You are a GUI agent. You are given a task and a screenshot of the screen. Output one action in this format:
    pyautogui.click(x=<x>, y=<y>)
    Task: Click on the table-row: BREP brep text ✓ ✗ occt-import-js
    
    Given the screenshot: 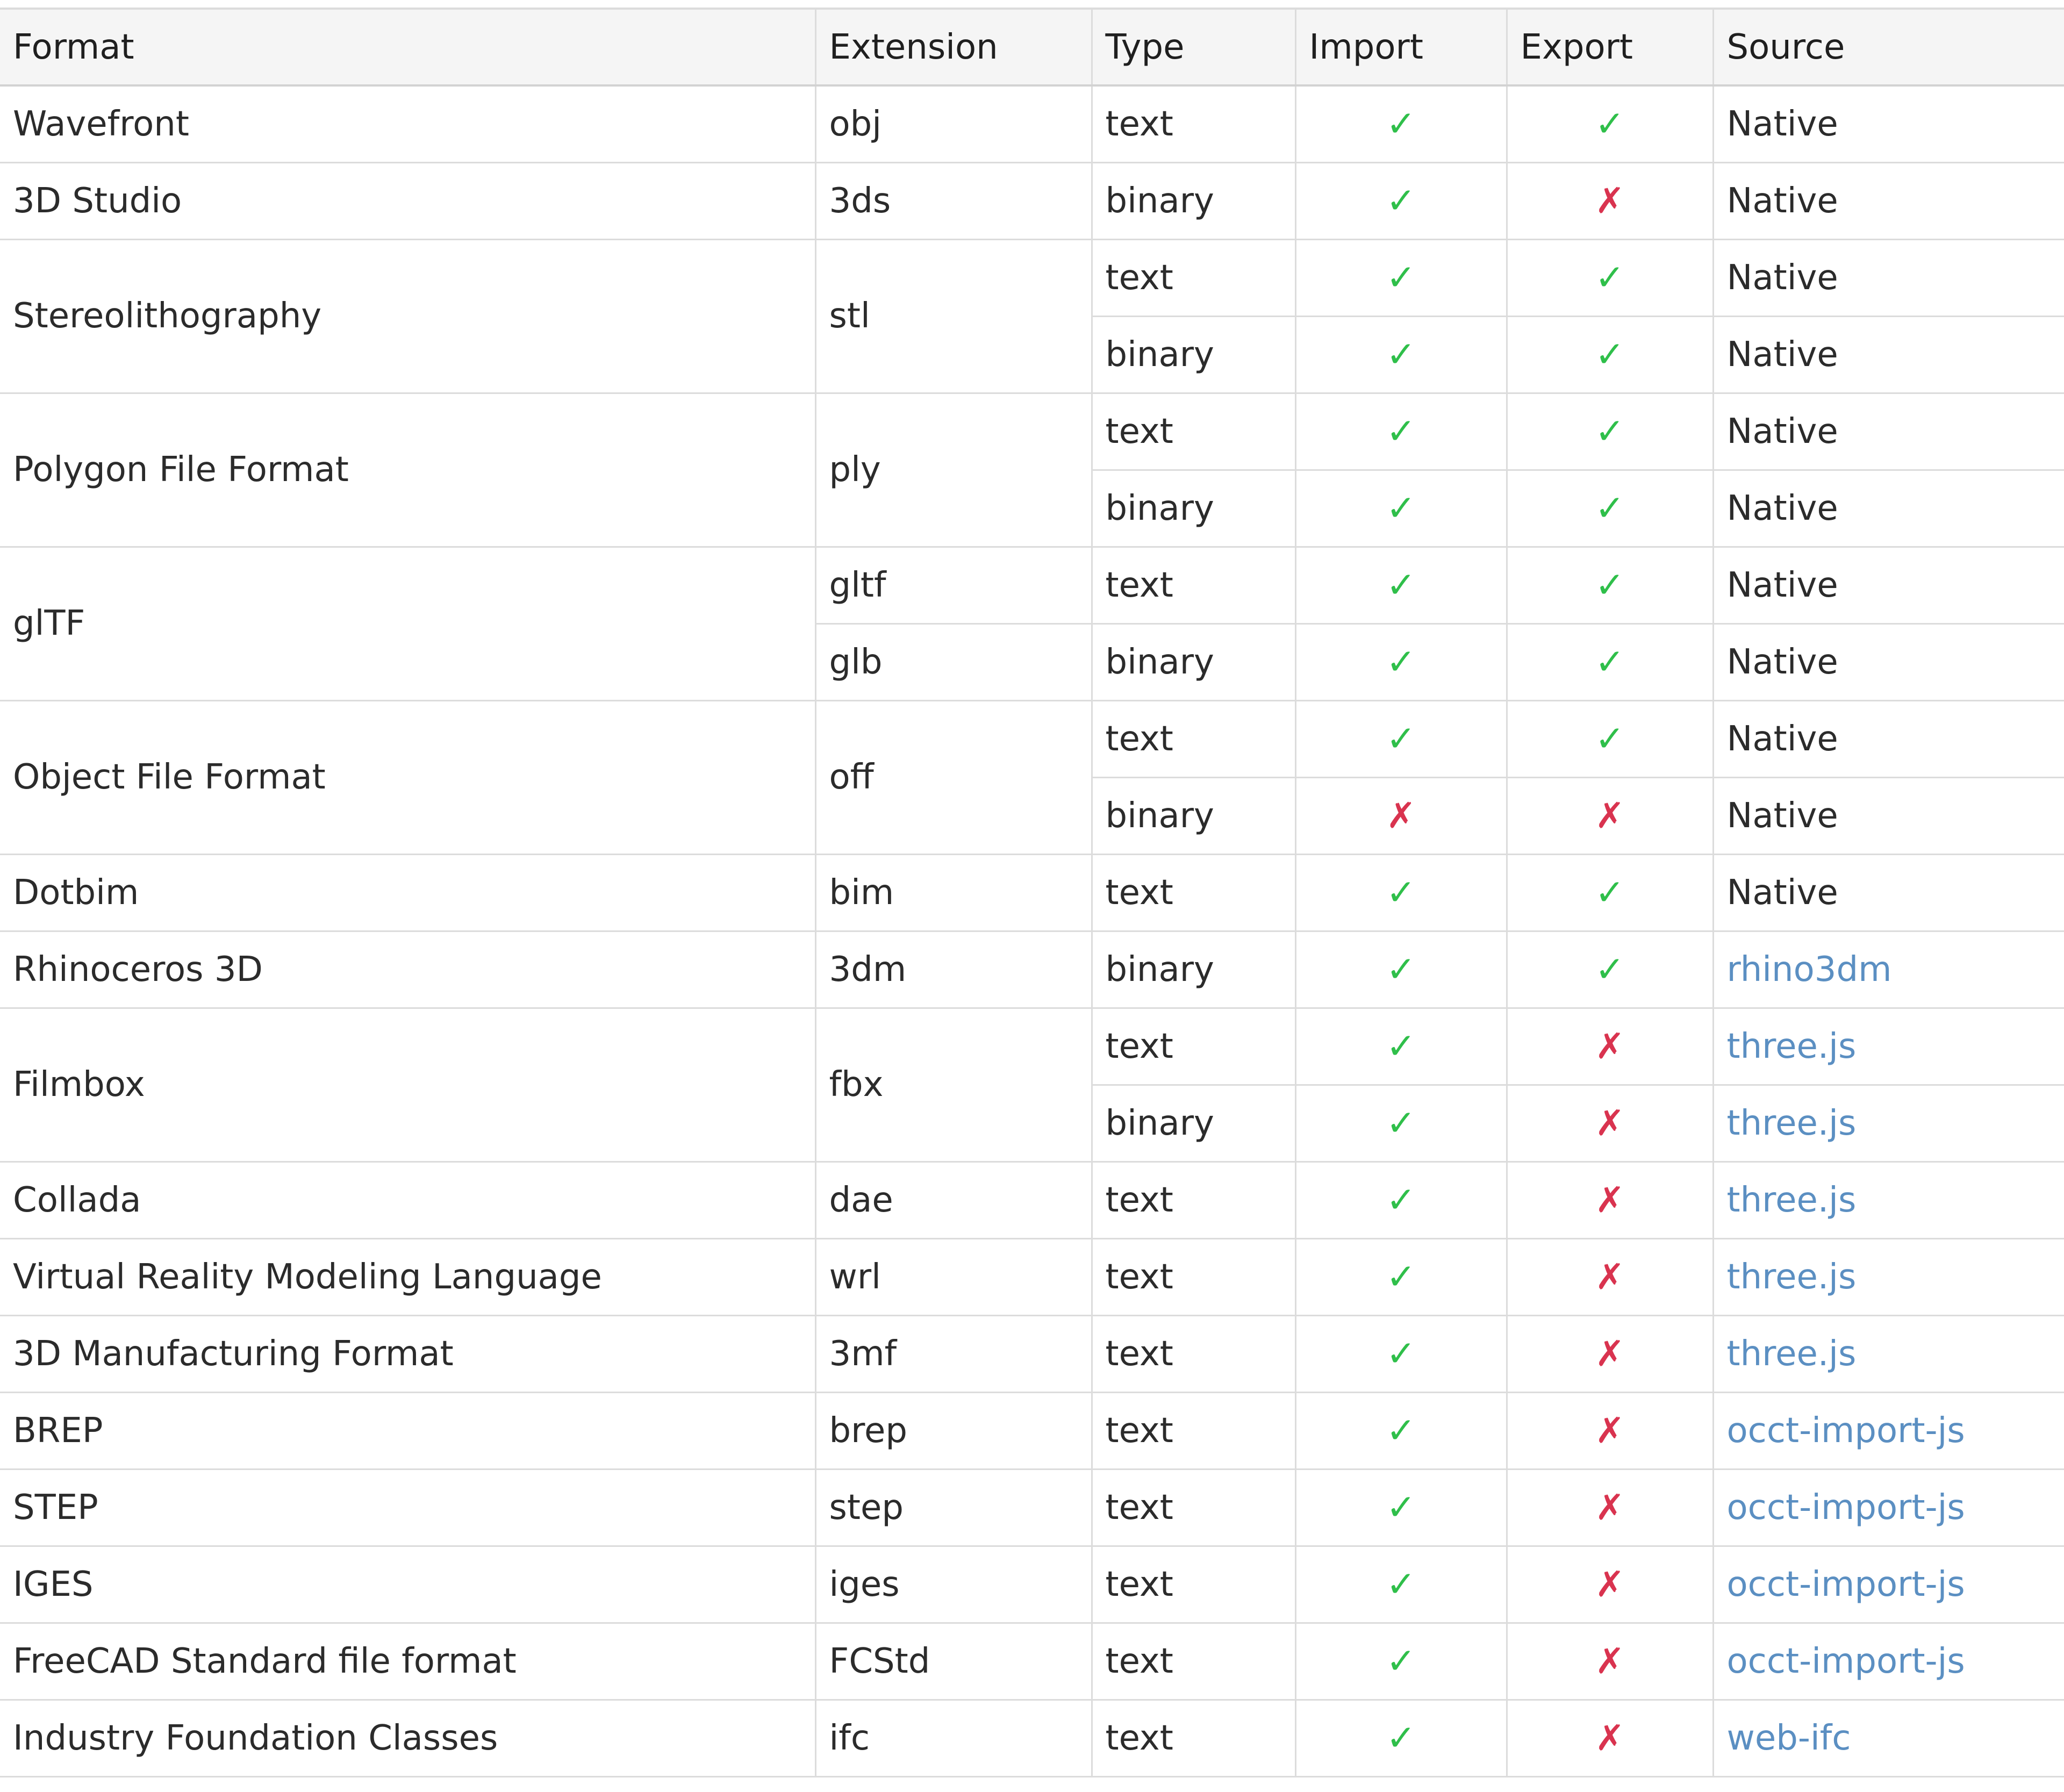 What is the action you would take?
    pyautogui.click(x=1032, y=1430)
    